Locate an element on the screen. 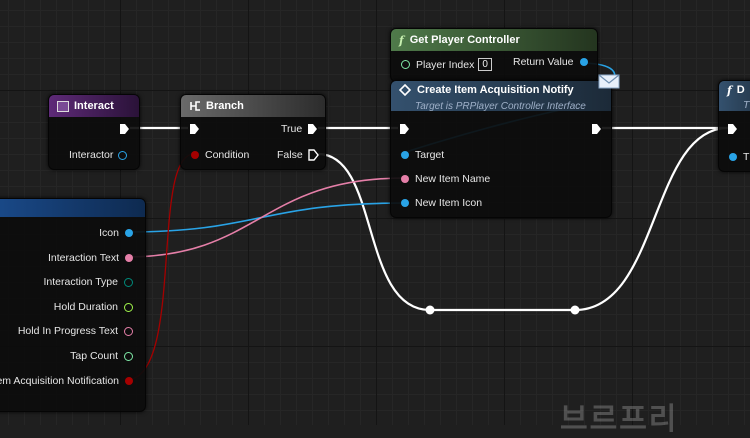 This screenshot has width=750, height=438. create-notify-subtitle: Target is PRPlayer Controller Interface is located at coordinates (500, 106).